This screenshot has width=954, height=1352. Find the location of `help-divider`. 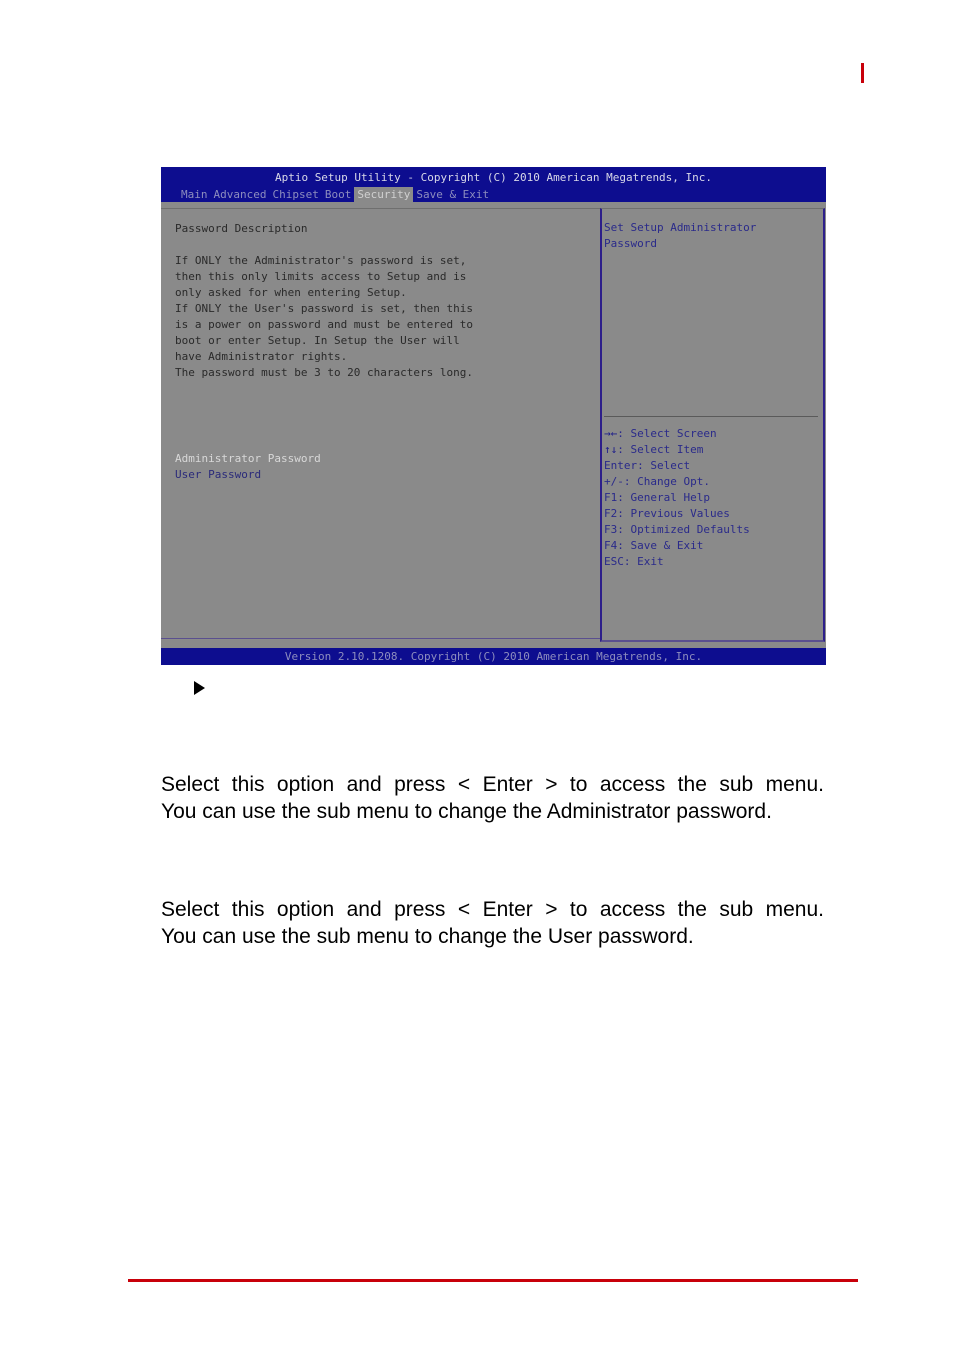

help-divider is located at coordinates (711, 416).